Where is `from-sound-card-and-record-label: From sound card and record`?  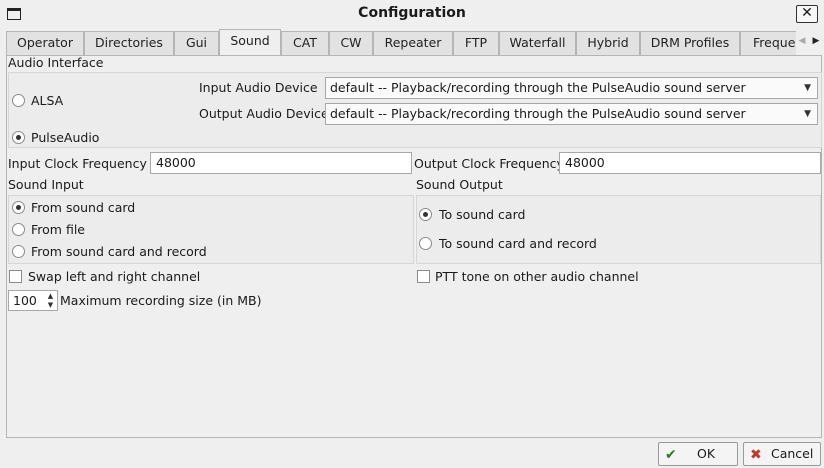 from-sound-card-and-record-label: From sound card and record is located at coordinates (119, 251).